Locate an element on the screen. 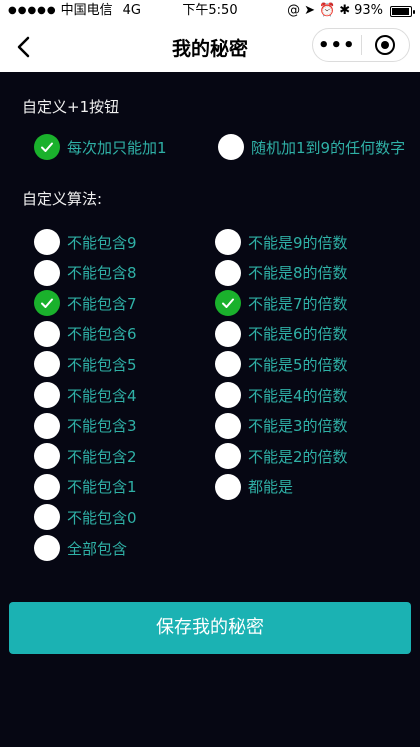 This screenshot has width=420, height=747. radio-option: 不能是2的倍数 is located at coordinates (281, 456).